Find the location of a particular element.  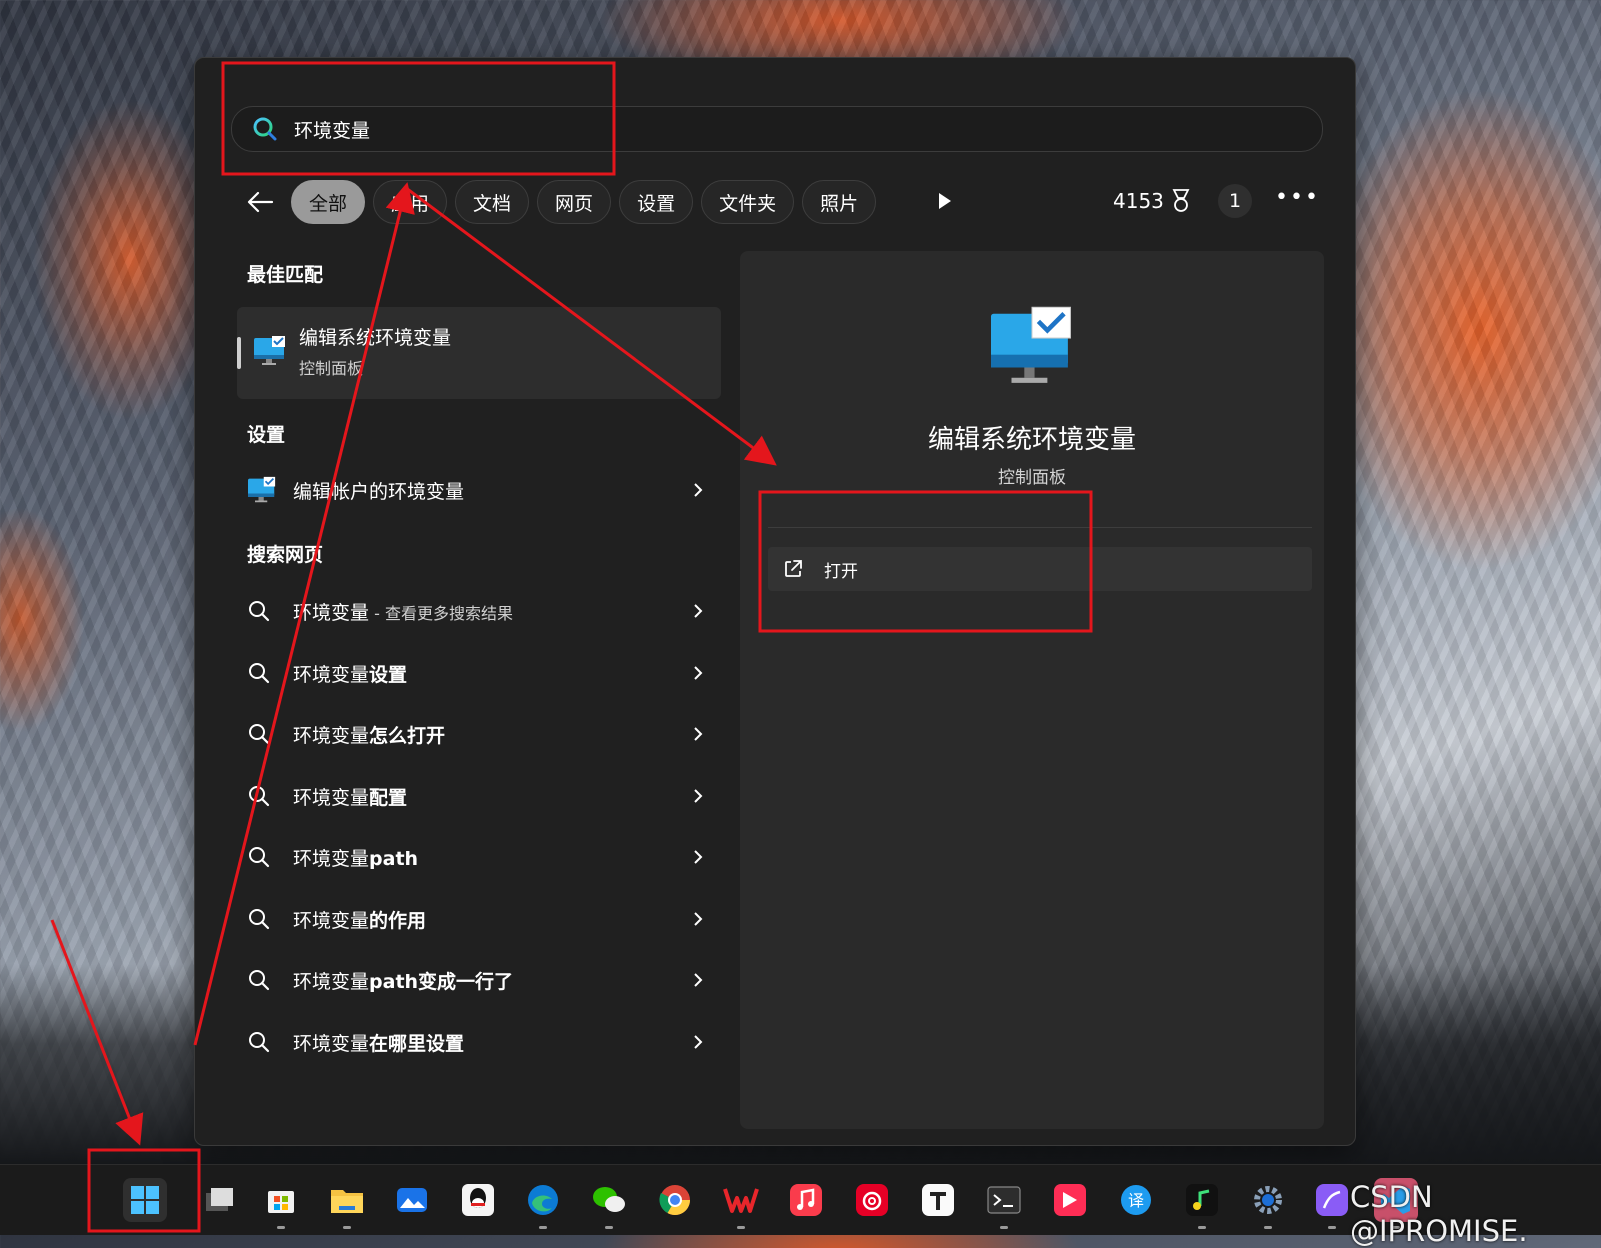

typora-button is located at coordinates (938, 1200).